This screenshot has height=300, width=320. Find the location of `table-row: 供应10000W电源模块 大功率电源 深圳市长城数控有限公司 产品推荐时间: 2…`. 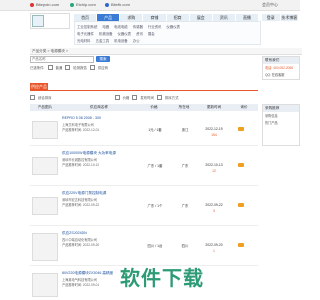

table-row: 供应10000W电源模块 大功率电源 深圳市长城数控有限公司 产品推荐时间: 2… is located at coordinates (144, 166).